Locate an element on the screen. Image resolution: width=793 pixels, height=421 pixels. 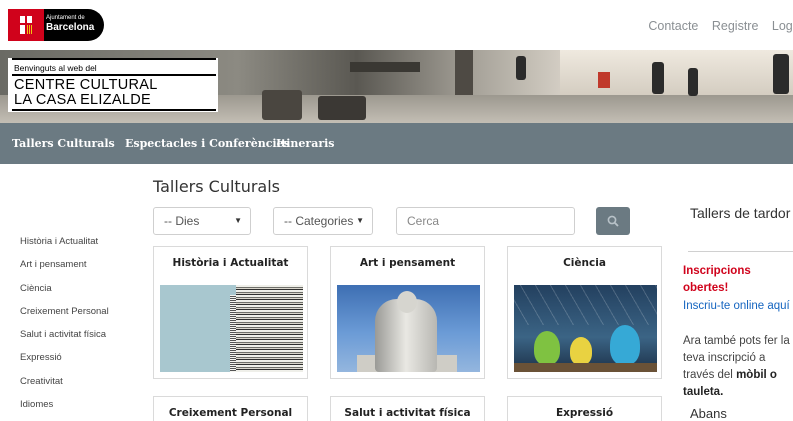
aside-note-line3-pre: través del is located at coordinates (710, 375).